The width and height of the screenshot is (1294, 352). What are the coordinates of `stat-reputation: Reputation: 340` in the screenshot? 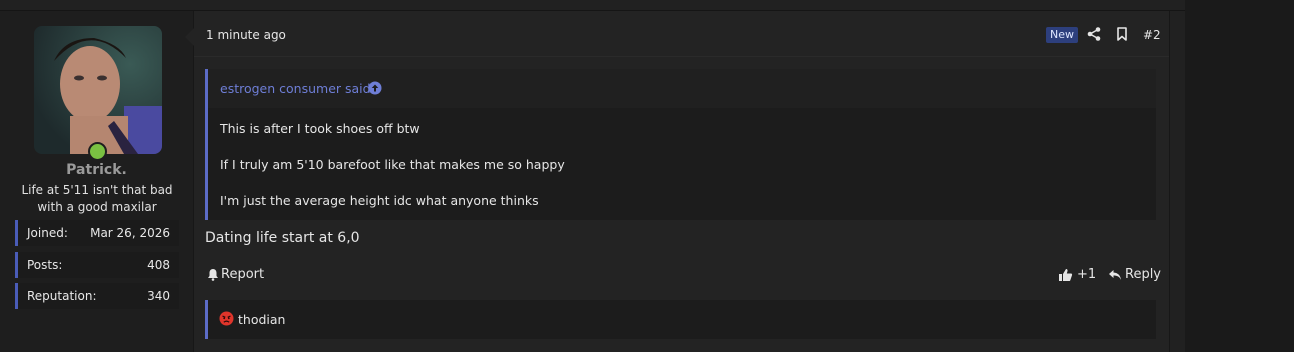 It's located at (97, 296).